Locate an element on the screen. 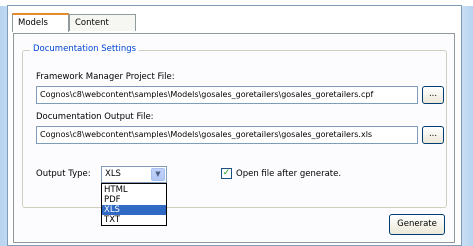 This screenshot has height=246, width=473. output-file-label: Documentation Output File: is located at coordinates (95, 117).